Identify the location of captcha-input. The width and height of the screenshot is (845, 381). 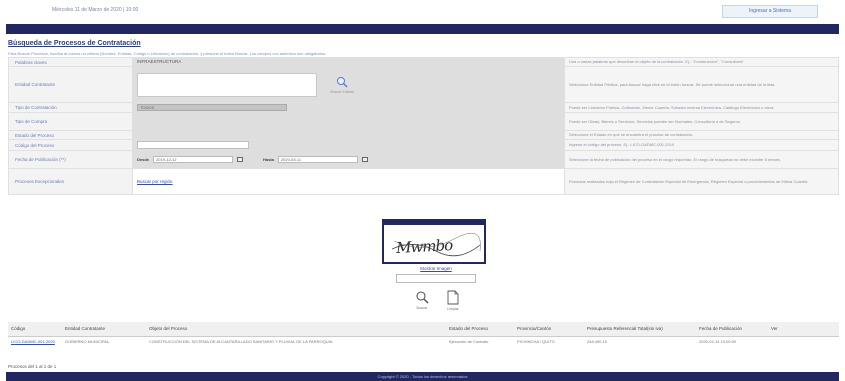
(436, 278).